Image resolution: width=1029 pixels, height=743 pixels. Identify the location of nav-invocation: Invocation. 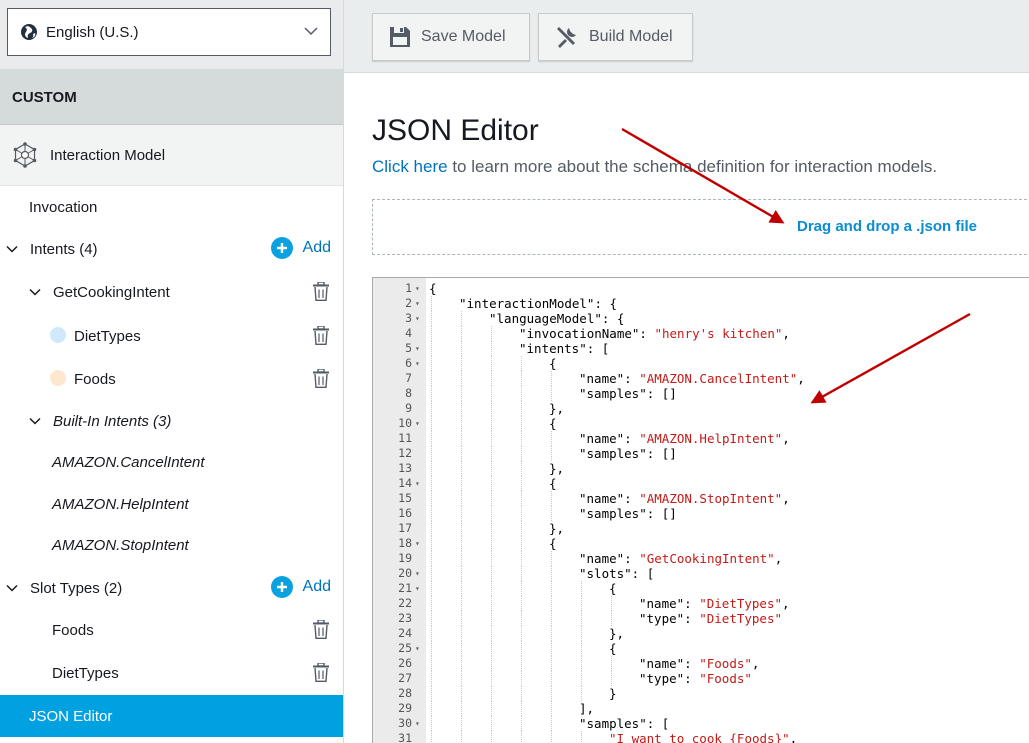
(171, 207).